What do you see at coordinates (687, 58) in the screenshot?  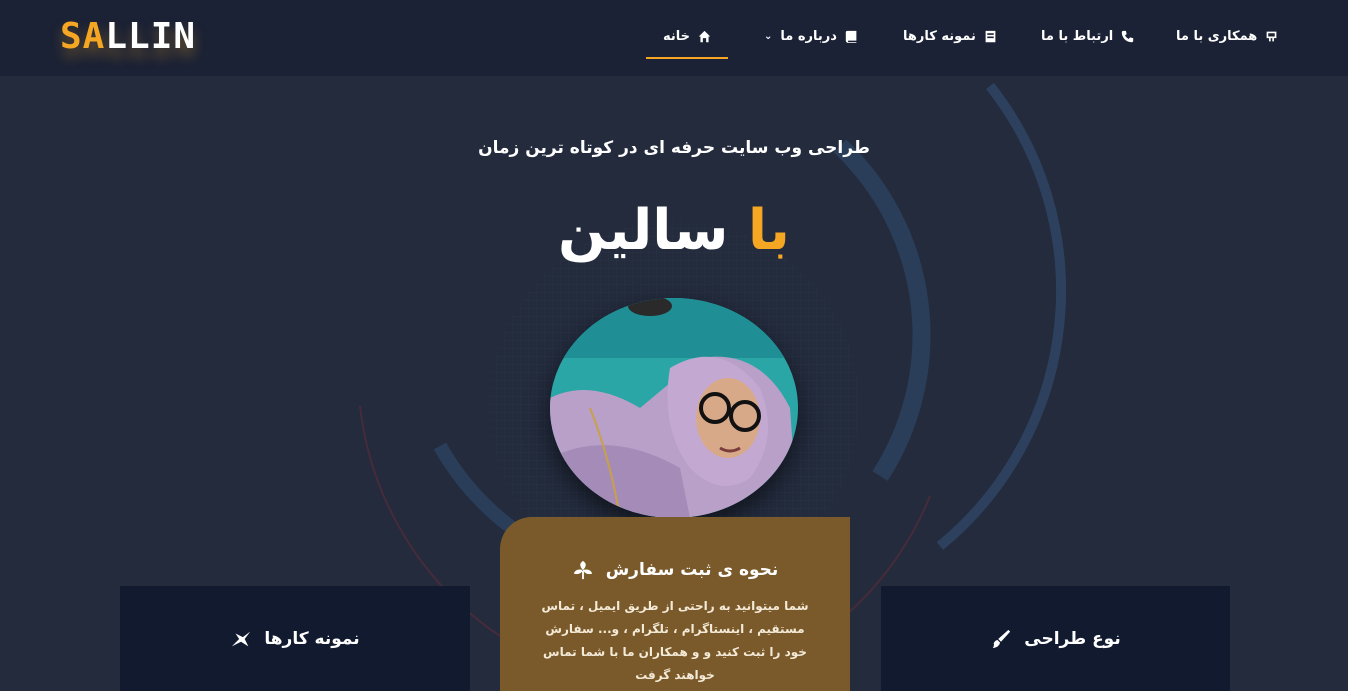 I see `active-nav-indicator` at bounding box center [687, 58].